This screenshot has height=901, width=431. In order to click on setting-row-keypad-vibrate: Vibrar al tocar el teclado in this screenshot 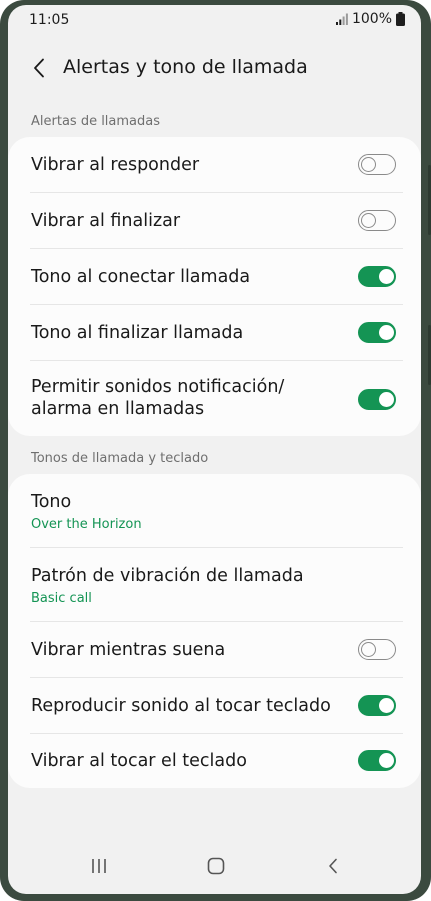, I will do `click(214, 761)`.